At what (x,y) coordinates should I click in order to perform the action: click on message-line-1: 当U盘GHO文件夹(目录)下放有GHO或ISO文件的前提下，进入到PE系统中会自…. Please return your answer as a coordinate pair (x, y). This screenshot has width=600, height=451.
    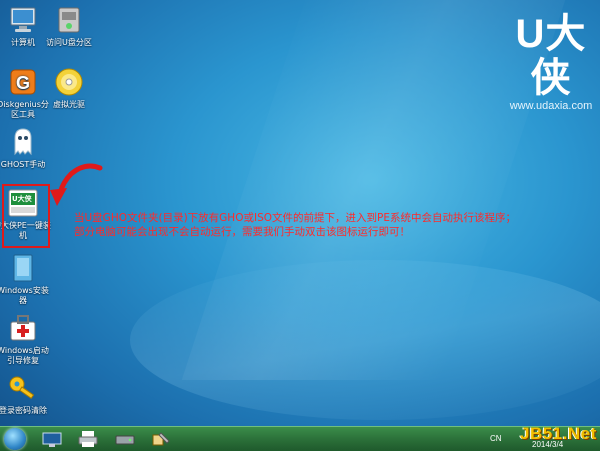
    Looking at the image, I should click on (295, 218).